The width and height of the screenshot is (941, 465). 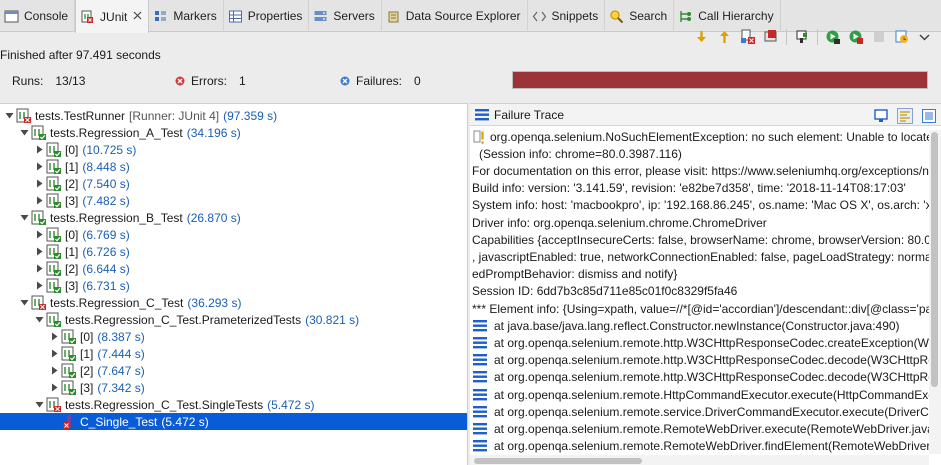 What do you see at coordinates (233, 132) in the screenshot?
I see `test-tree-row: tests.Regression_A_Test (34.196 s)` at bounding box center [233, 132].